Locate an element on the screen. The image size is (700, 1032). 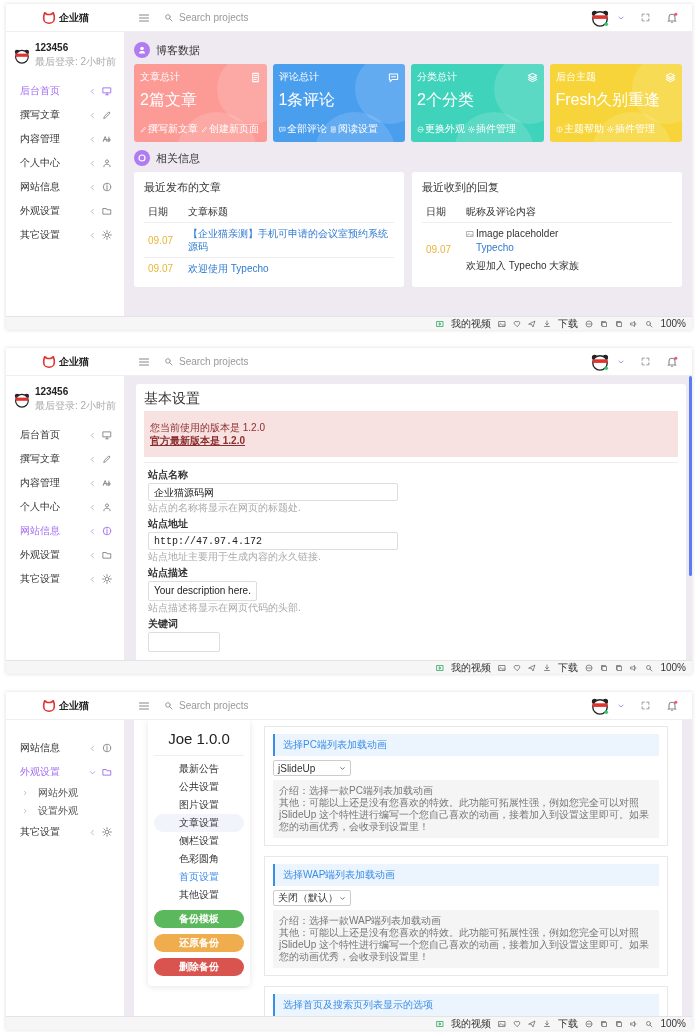
input-field: http://47.97.4.172 is located at coordinates (273, 541).